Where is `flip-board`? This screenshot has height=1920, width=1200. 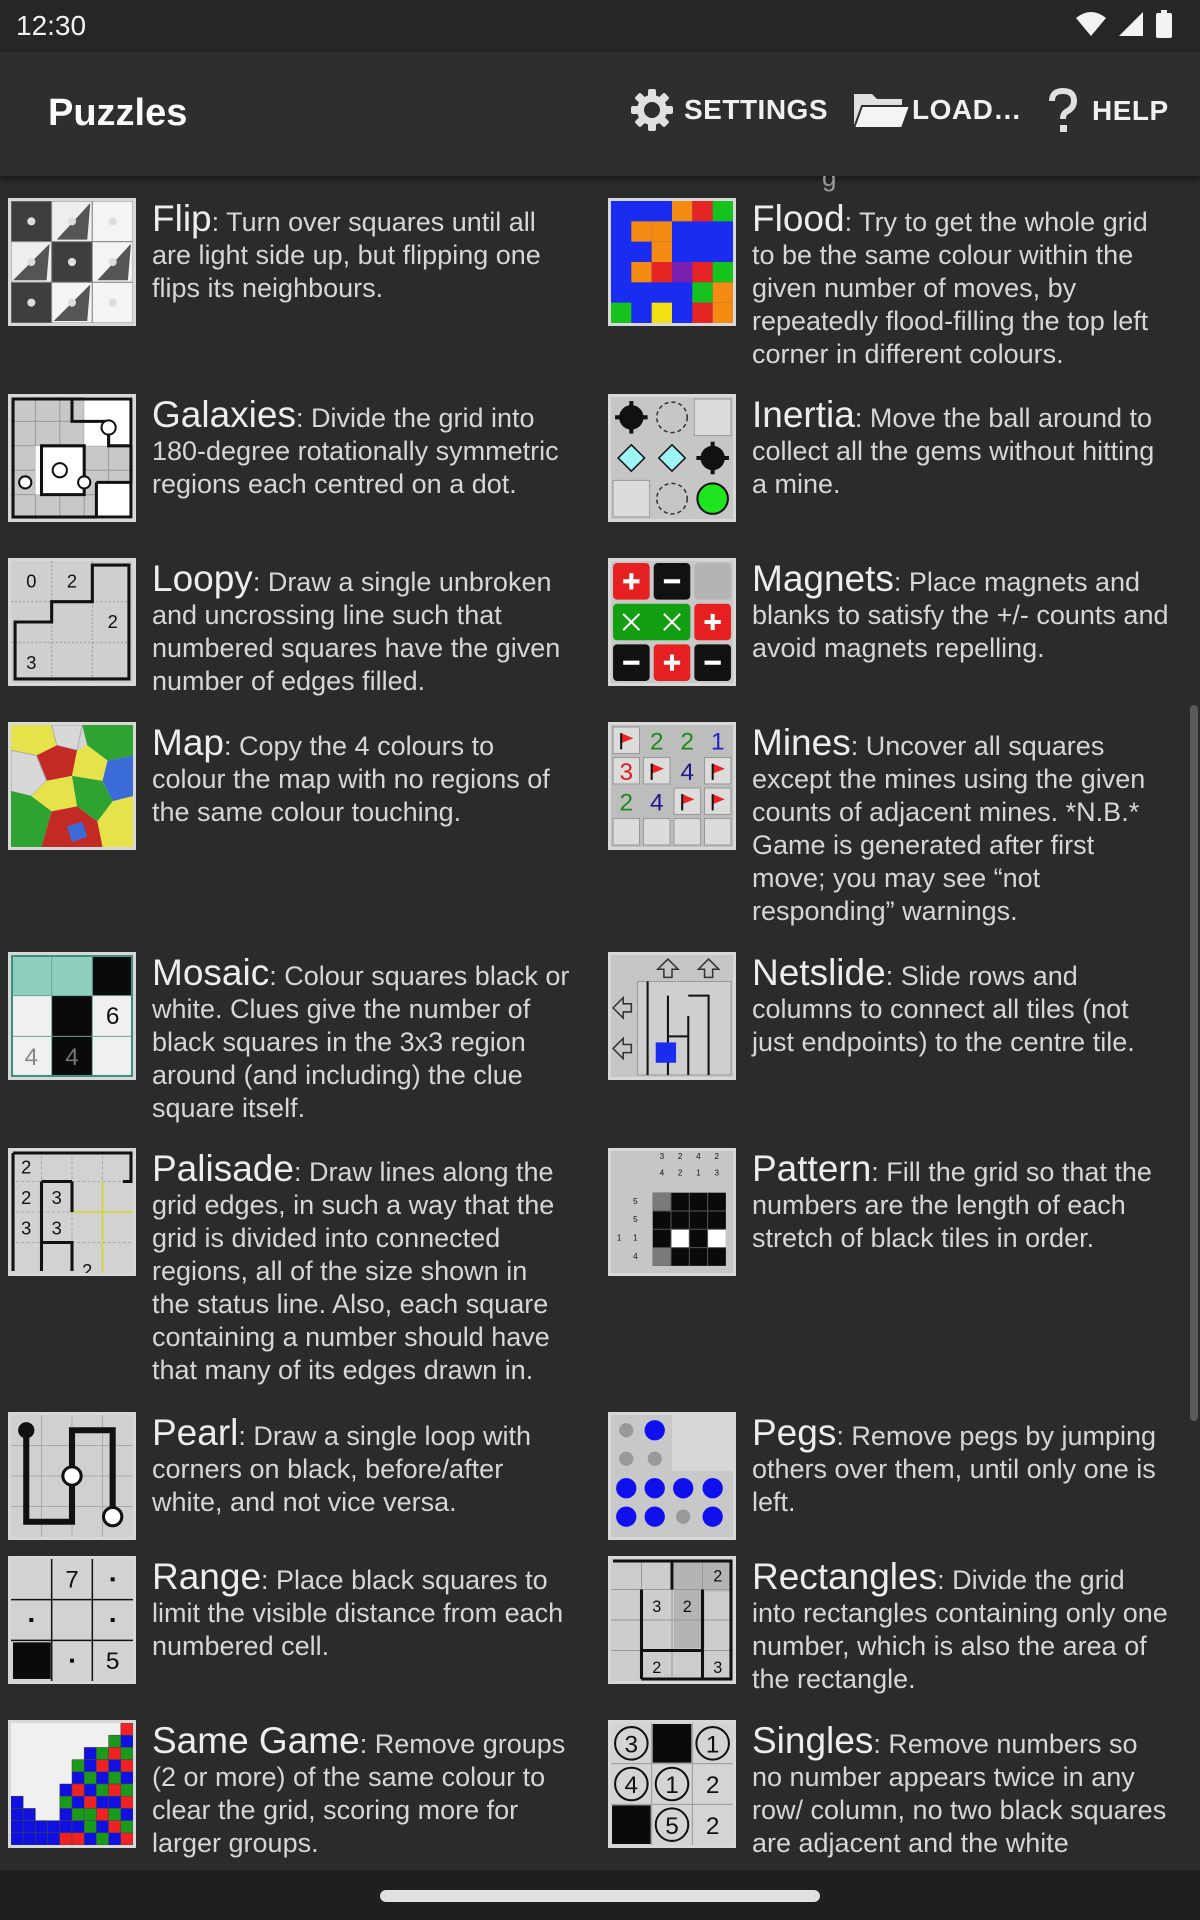
flip-board is located at coordinates (72, 262).